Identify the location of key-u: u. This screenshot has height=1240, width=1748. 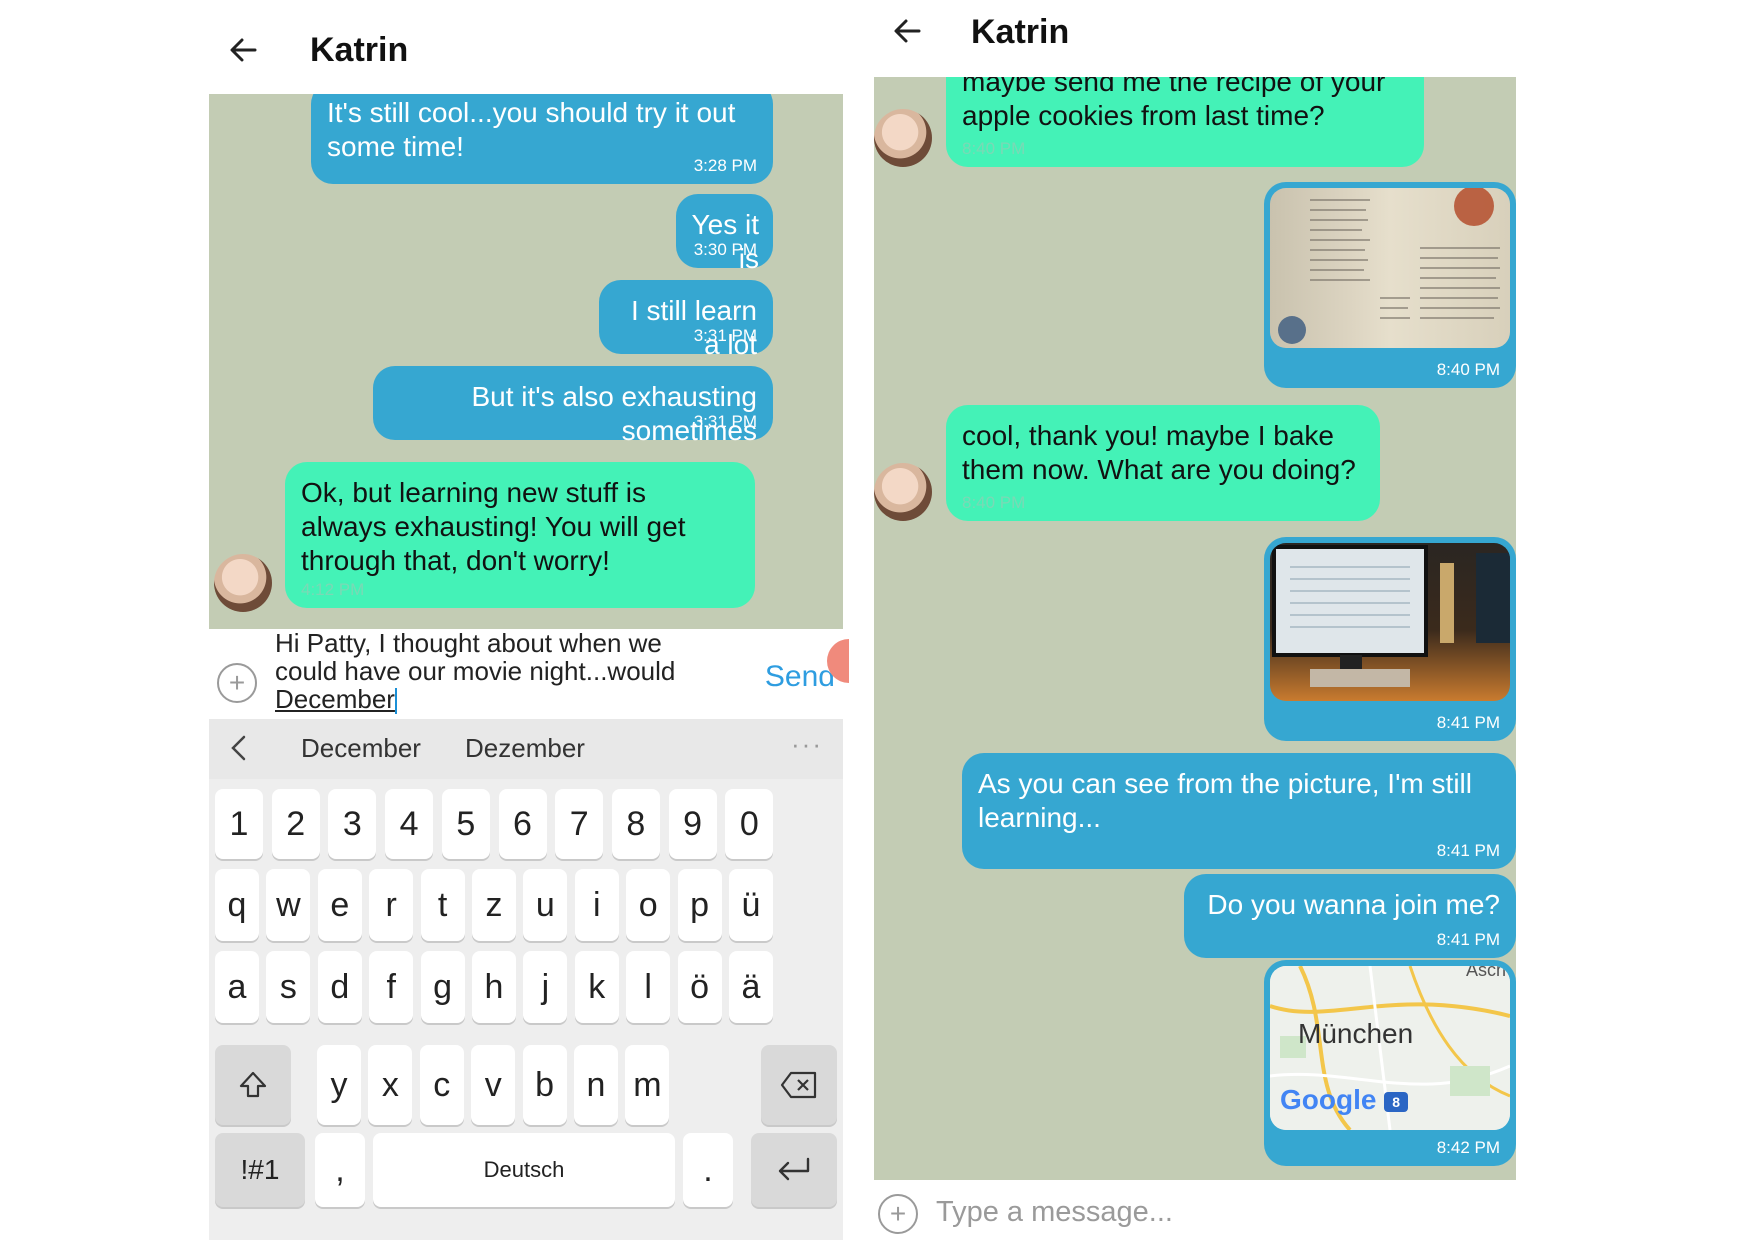
(545, 905).